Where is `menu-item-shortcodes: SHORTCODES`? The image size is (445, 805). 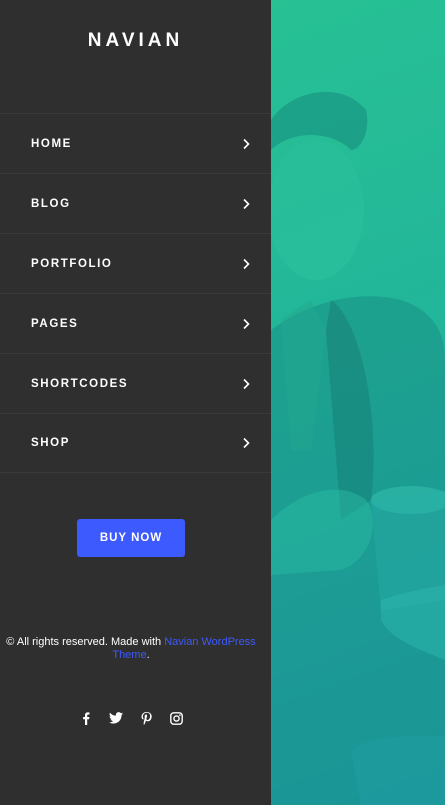 menu-item-shortcodes: SHORTCODES is located at coordinates (135, 383).